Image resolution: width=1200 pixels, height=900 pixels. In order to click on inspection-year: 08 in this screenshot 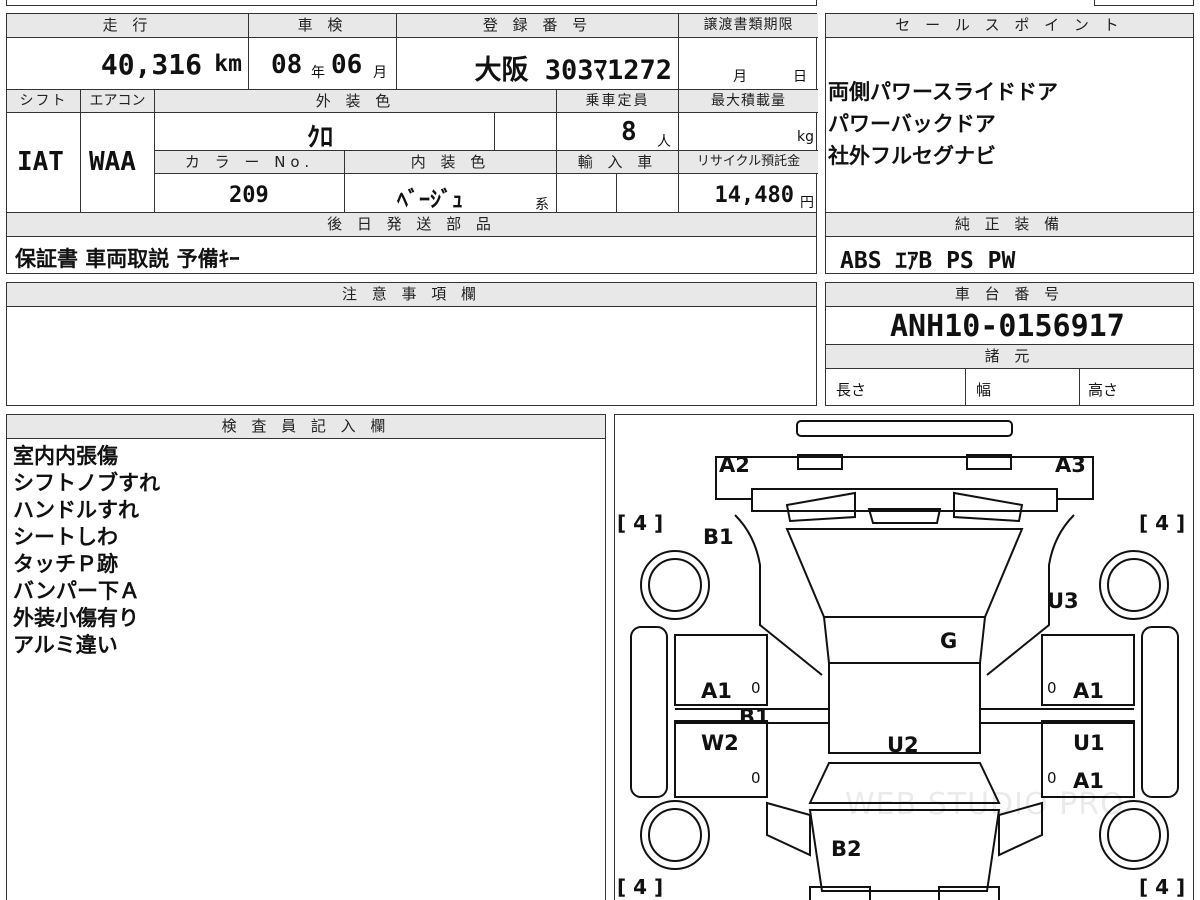, I will do `click(287, 65)`.